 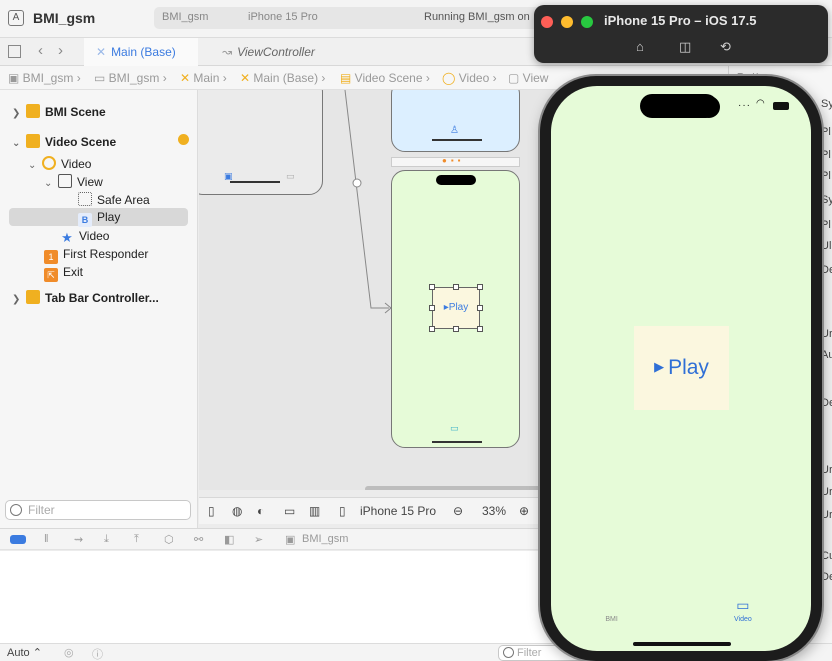 I want to click on zoom-button, so click(x=587, y=22).